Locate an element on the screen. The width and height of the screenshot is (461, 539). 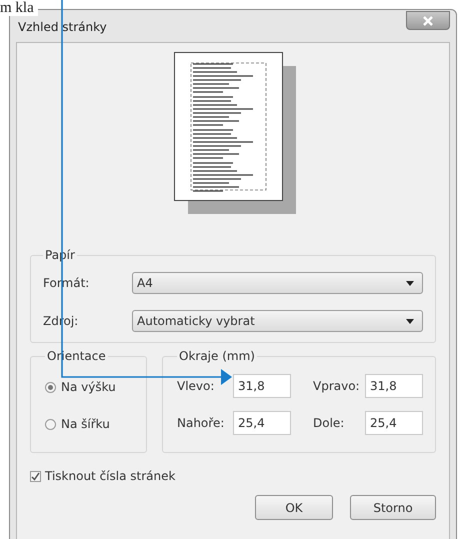
field-label: Vlevo: is located at coordinates (196, 386).